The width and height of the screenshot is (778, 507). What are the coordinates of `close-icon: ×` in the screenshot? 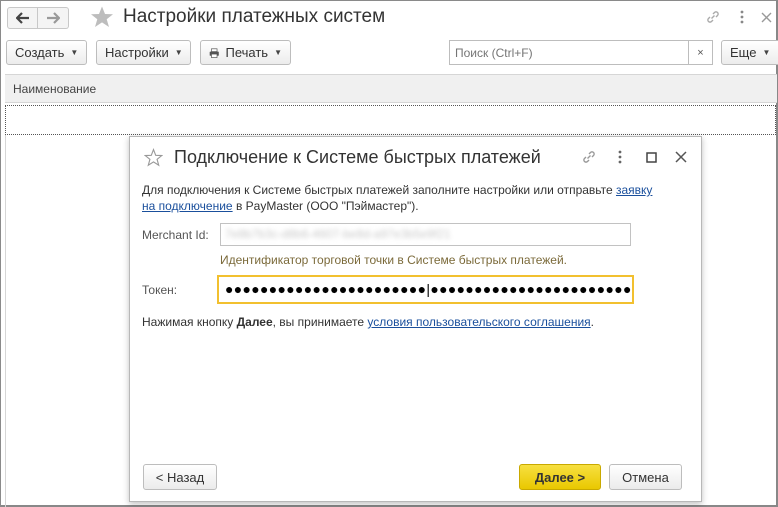 It's located at (700, 52).